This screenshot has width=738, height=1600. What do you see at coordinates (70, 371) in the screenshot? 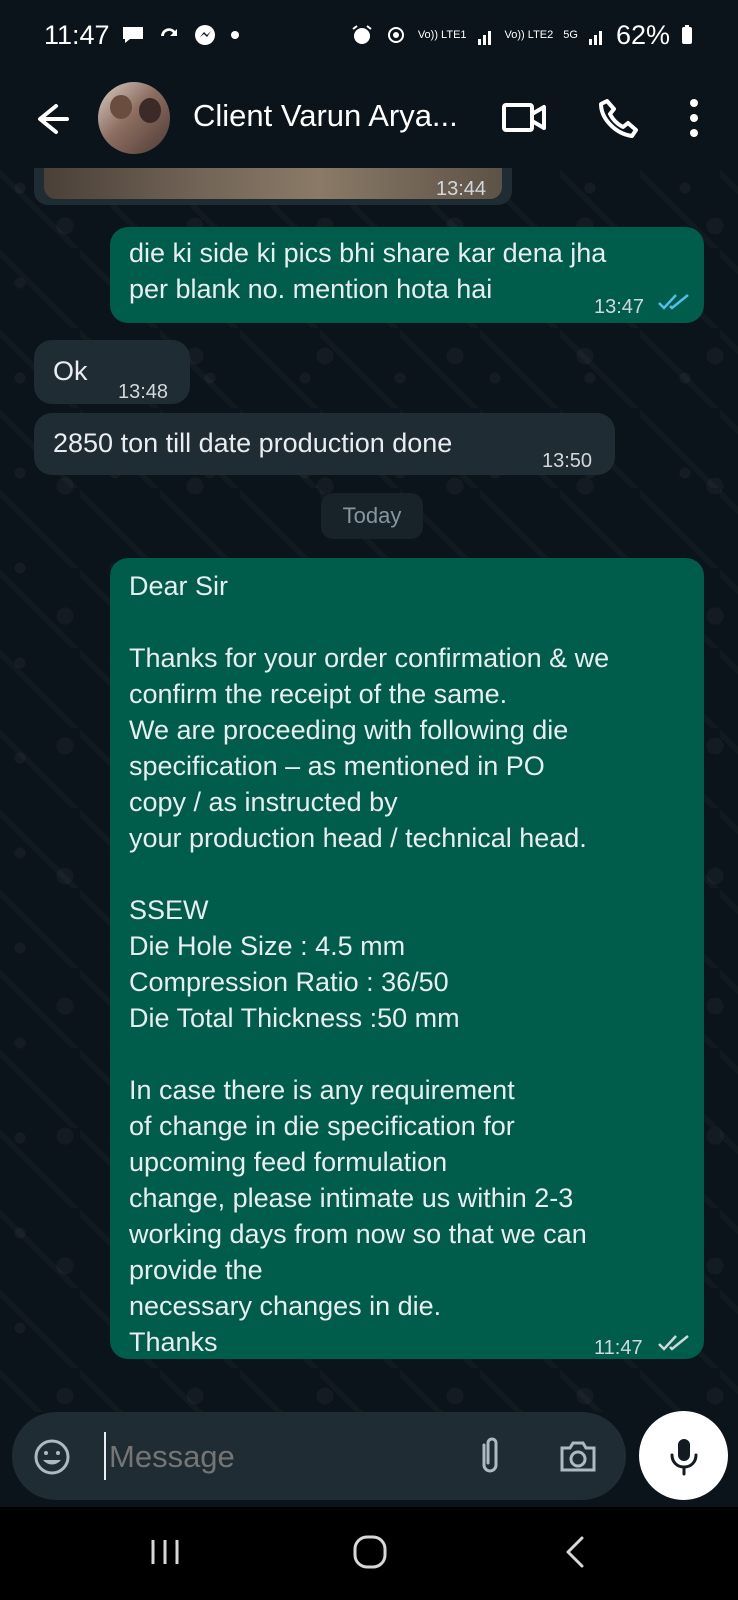
I see `message-text: Ok` at bounding box center [70, 371].